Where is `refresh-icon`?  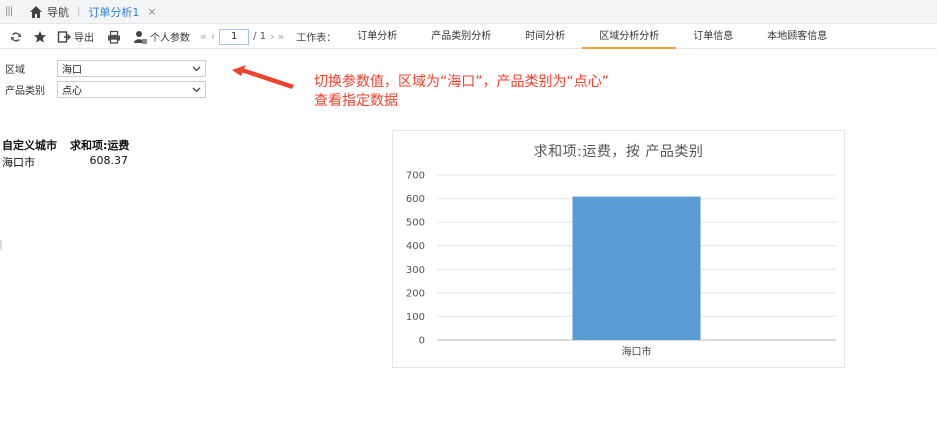
refresh-icon is located at coordinates (16, 37).